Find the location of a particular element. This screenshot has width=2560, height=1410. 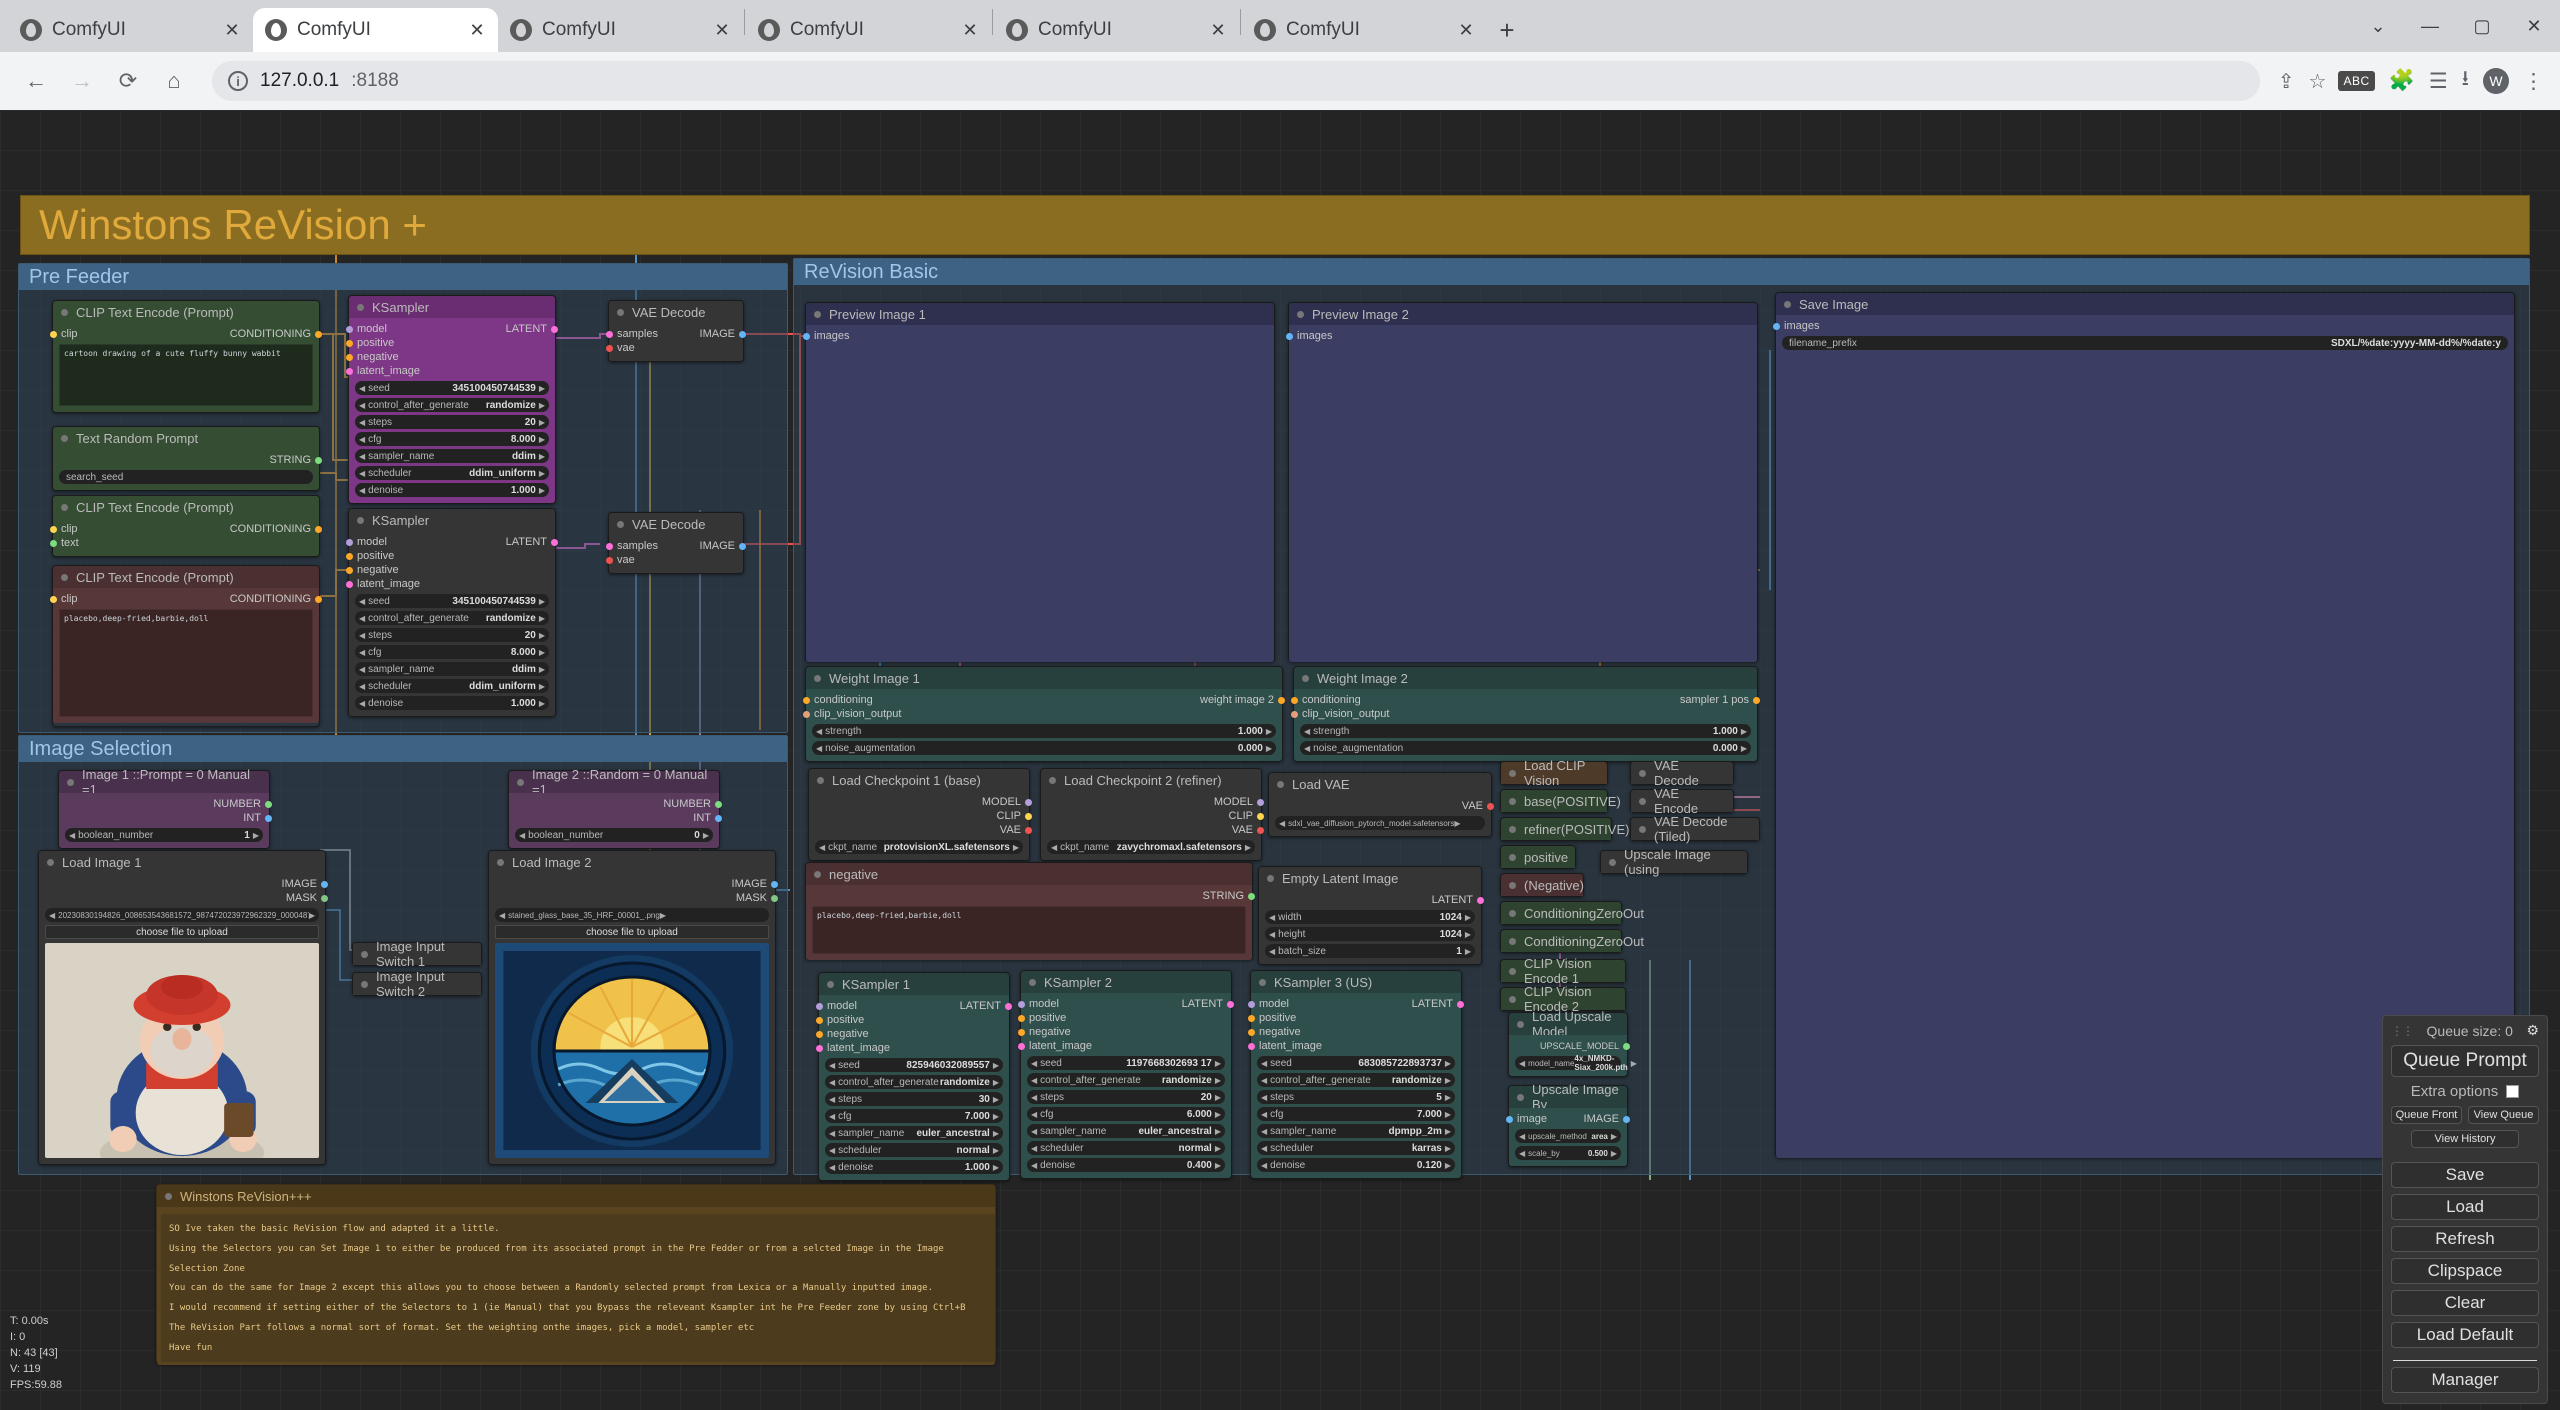

maximize-icon: ▢ is located at coordinates (2482, 26).